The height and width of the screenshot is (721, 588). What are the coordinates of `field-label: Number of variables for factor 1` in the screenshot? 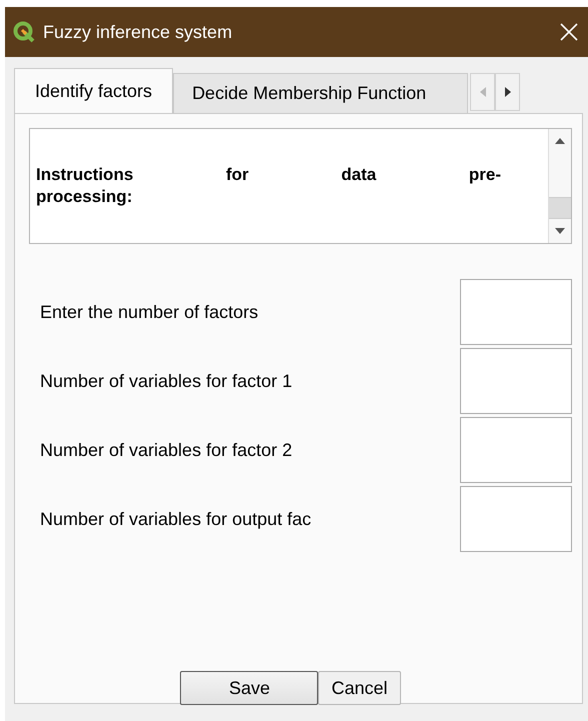 It's located at (166, 381).